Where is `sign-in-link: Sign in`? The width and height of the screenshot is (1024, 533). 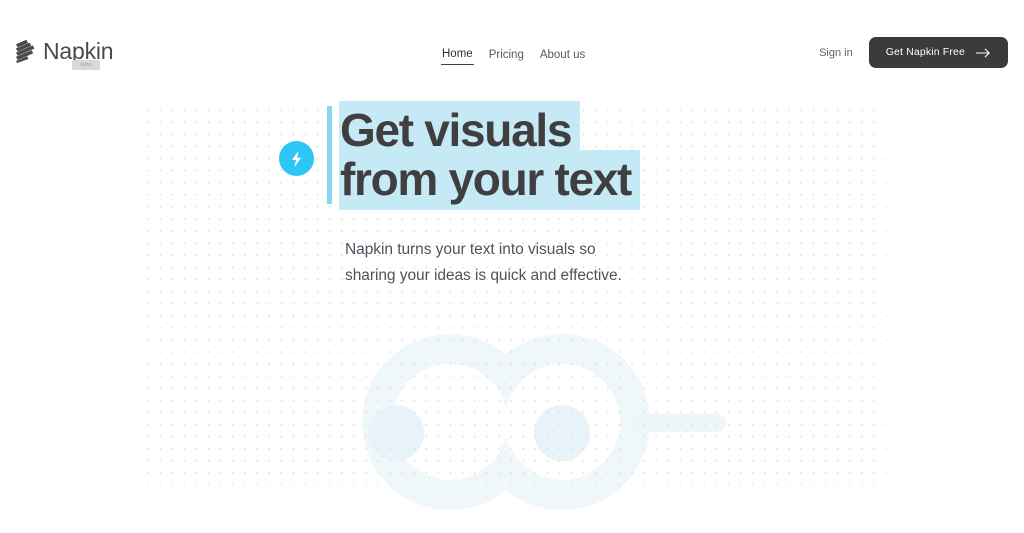 sign-in-link: Sign in is located at coordinates (836, 53).